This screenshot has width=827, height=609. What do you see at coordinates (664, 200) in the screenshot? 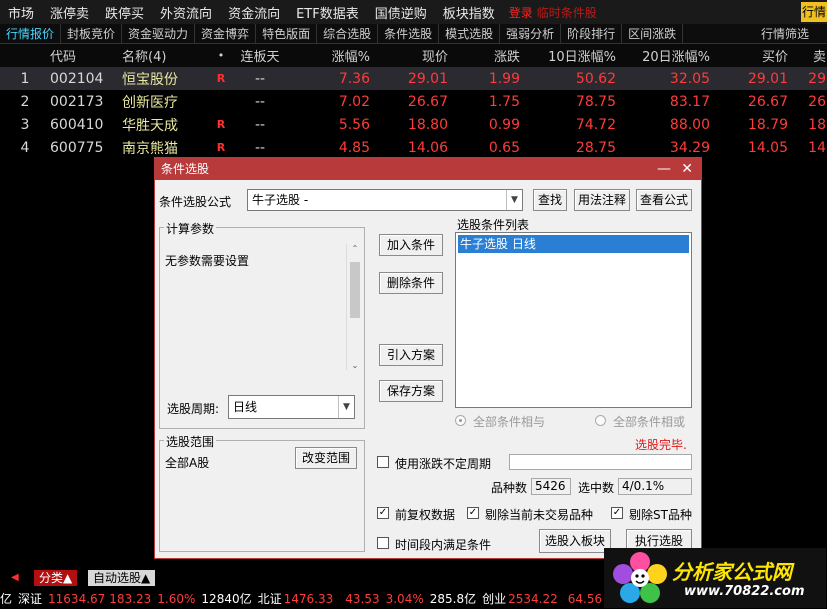
I see `view-formula-button: 查看公式` at bounding box center [664, 200].